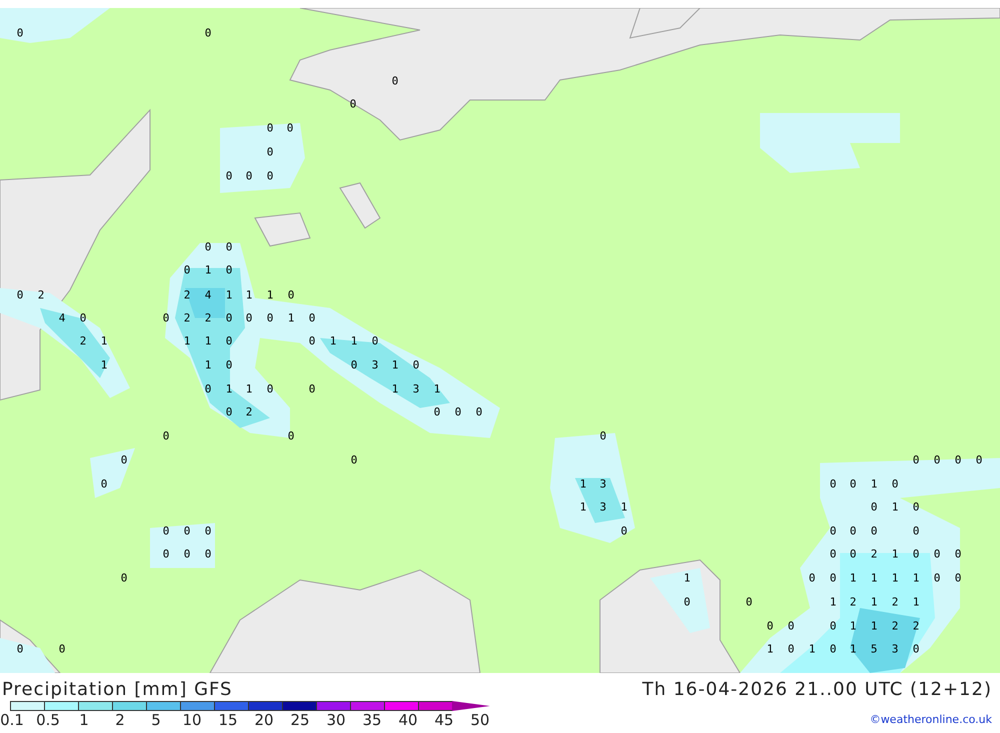 The image size is (1000, 733). Describe the element at coordinates (264, 720) in the screenshot. I see `scale-tick-label: 20` at that location.